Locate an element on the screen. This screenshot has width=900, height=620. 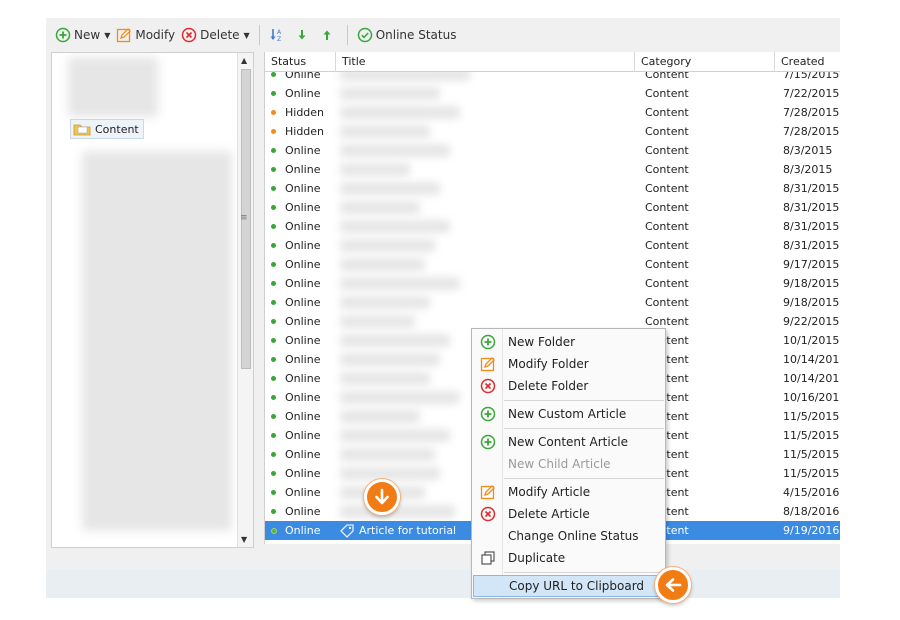
created-cell: 10/14/2015 is located at coordinates (811, 378).